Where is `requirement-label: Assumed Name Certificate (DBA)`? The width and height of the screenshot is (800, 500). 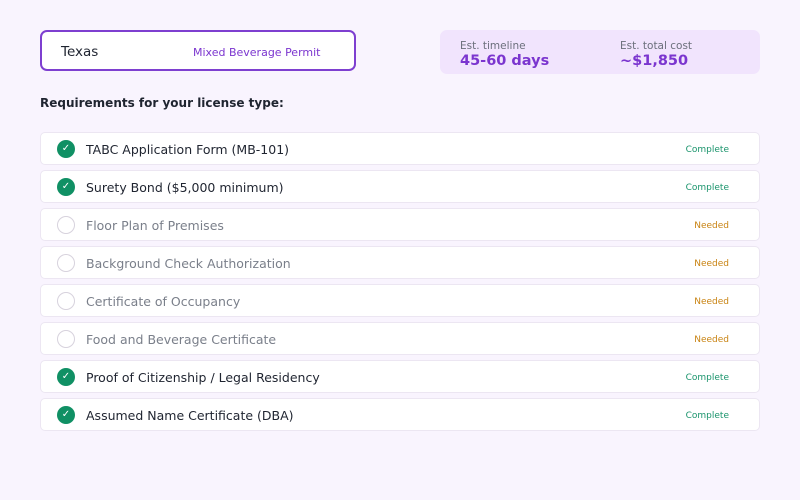 requirement-label: Assumed Name Certificate (DBA) is located at coordinates (190, 415).